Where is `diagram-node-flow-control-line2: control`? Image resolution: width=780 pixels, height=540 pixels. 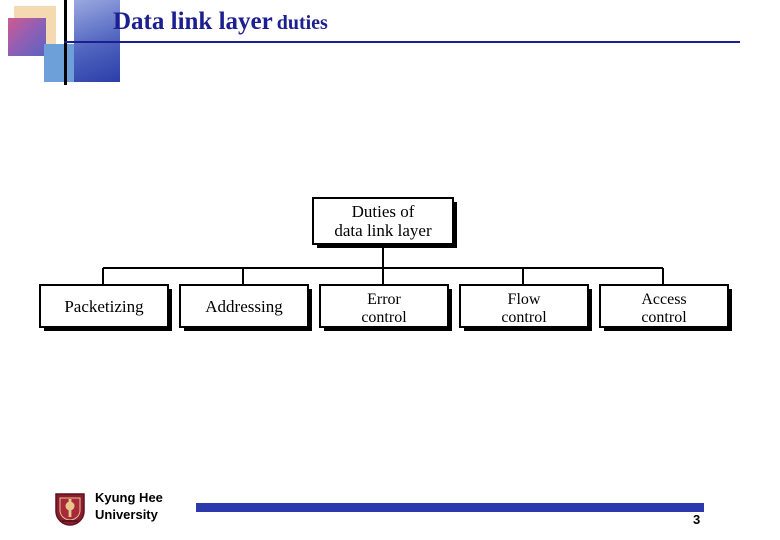
diagram-node-flow-control-line2: control is located at coordinates (524, 317).